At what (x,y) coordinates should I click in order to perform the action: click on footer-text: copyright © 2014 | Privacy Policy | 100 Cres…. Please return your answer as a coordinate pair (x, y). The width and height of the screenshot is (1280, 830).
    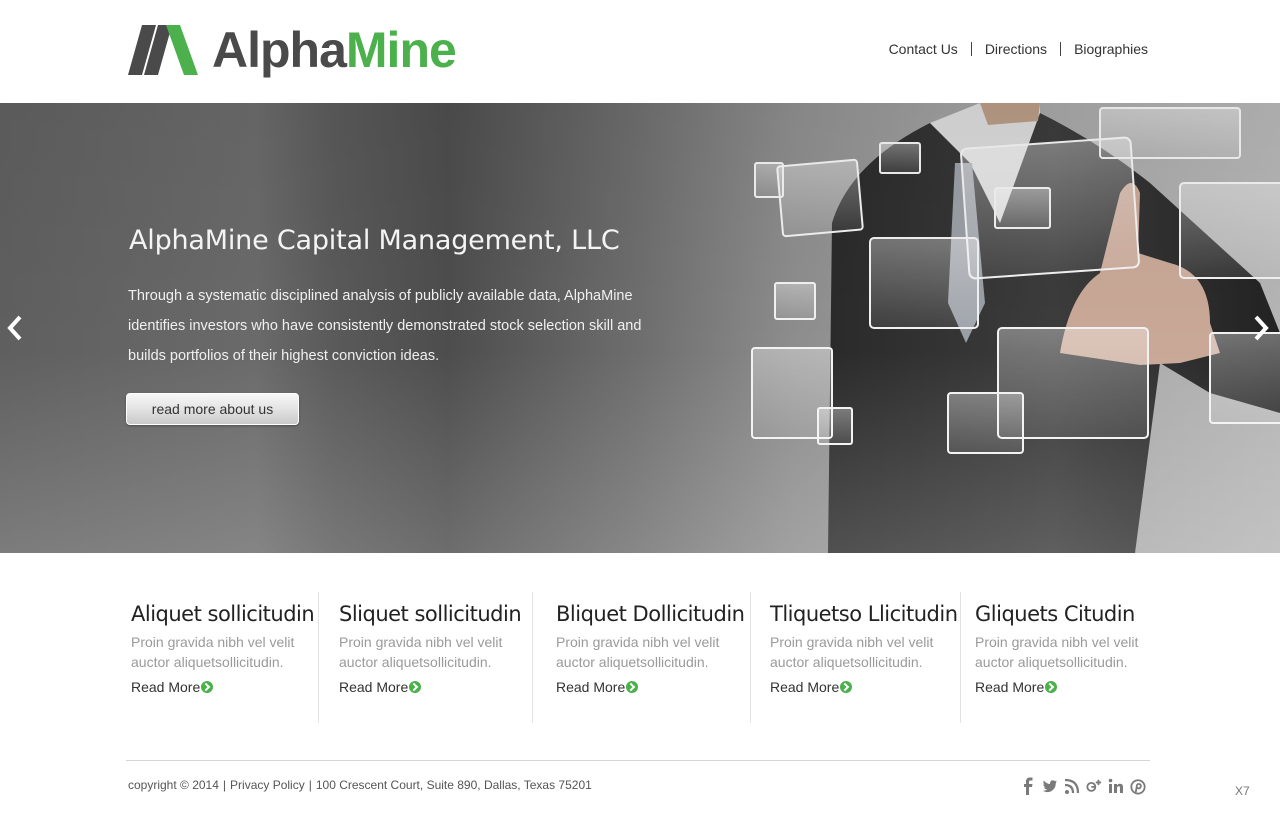
    Looking at the image, I should click on (360, 785).